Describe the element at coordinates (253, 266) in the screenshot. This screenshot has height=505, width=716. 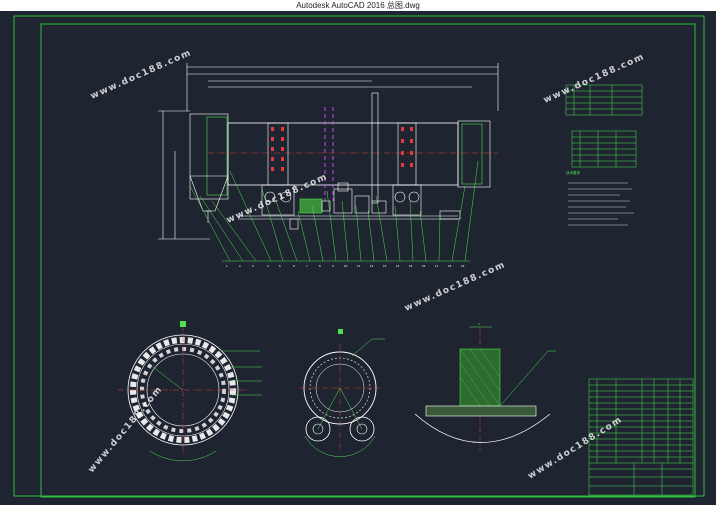
I see `part-number: 3` at that location.